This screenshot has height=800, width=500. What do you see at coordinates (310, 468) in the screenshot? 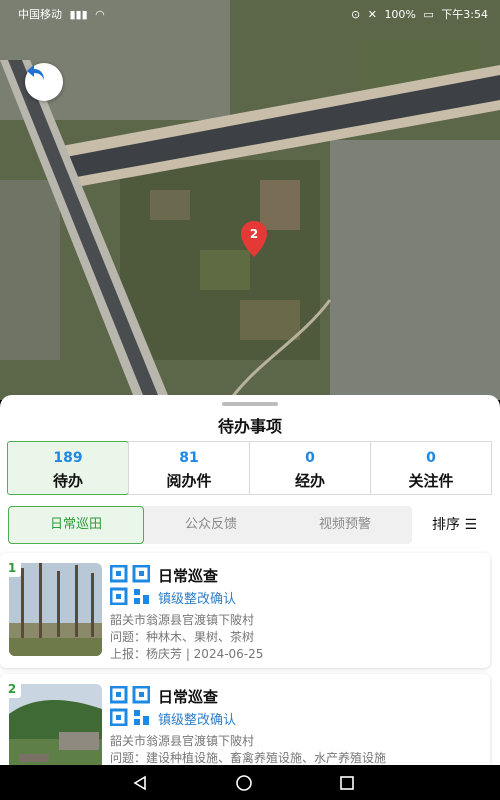
I see `stat-handled: 0 经办` at bounding box center [310, 468].